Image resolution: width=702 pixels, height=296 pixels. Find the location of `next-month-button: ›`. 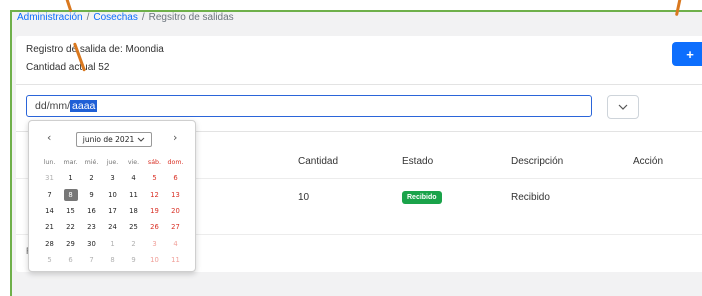

next-month-button: › is located at coordinates (175, 137).